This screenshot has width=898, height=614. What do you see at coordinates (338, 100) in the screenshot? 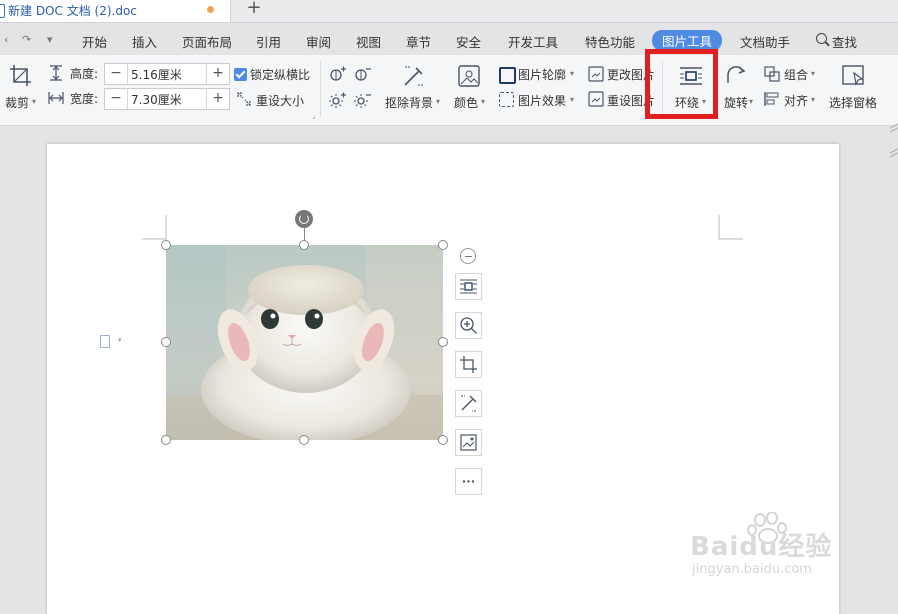
I see `increase-brightness-icon` at bounding box center [338, 100].